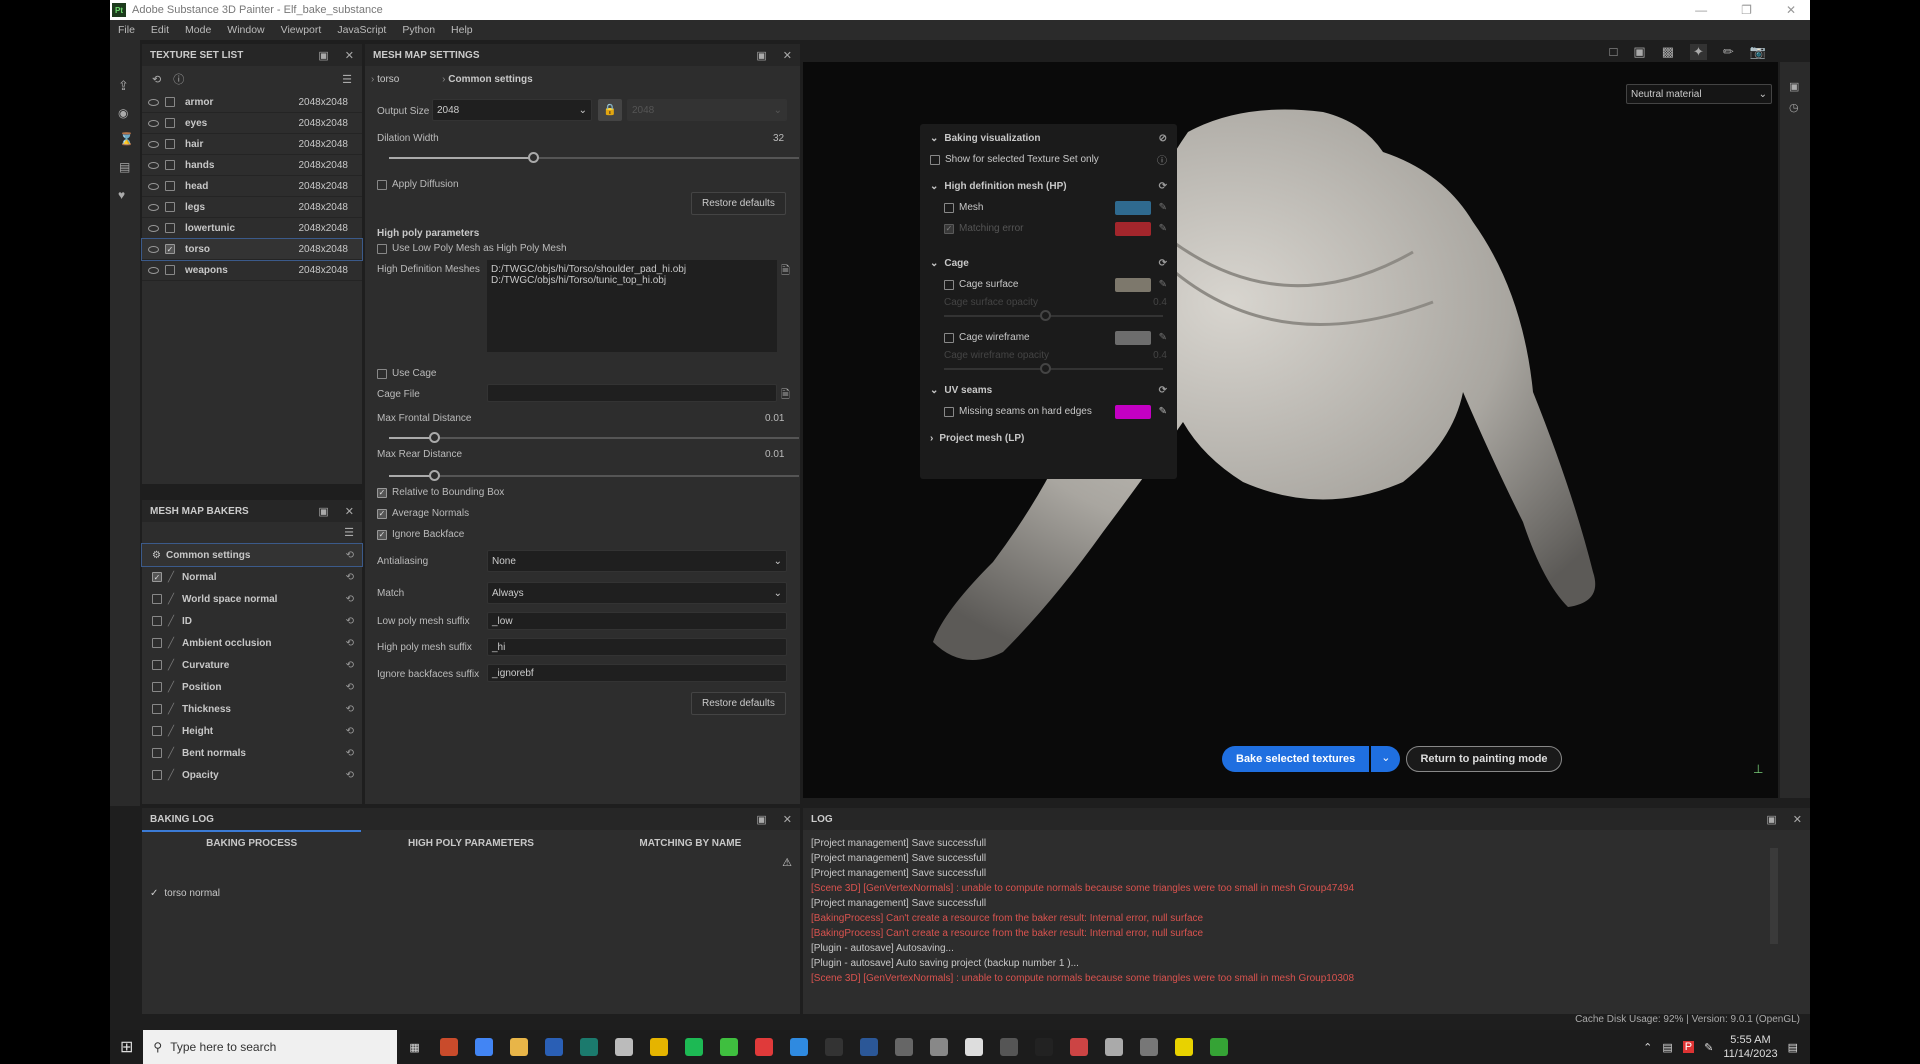  What do you see at coordinates (785, 395) in the screenshot?
I see `file-icon: 🗎` at bounding box center [785, 395].